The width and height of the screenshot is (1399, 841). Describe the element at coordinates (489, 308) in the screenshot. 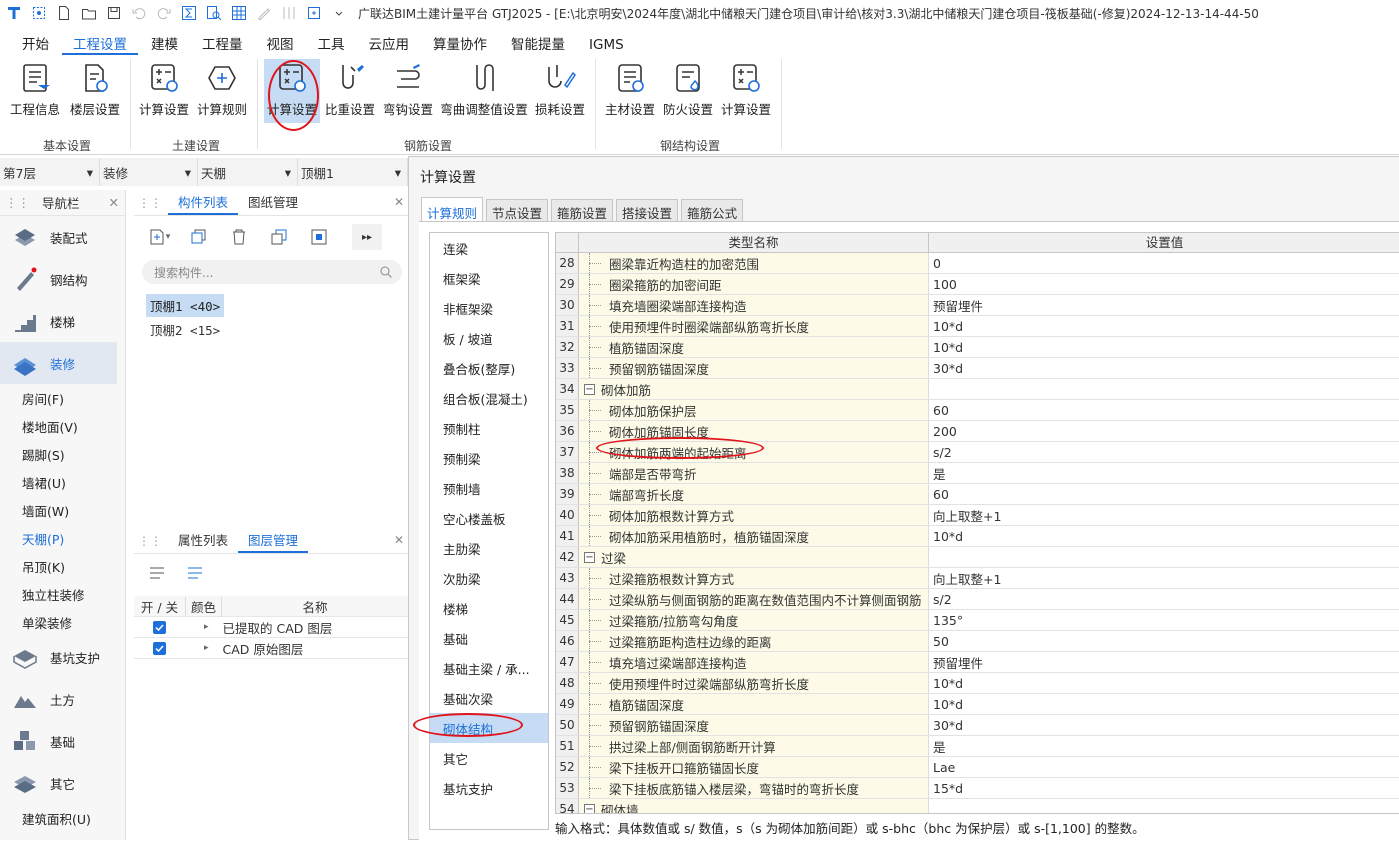

I see `category-item: 非框架梁` at that location.